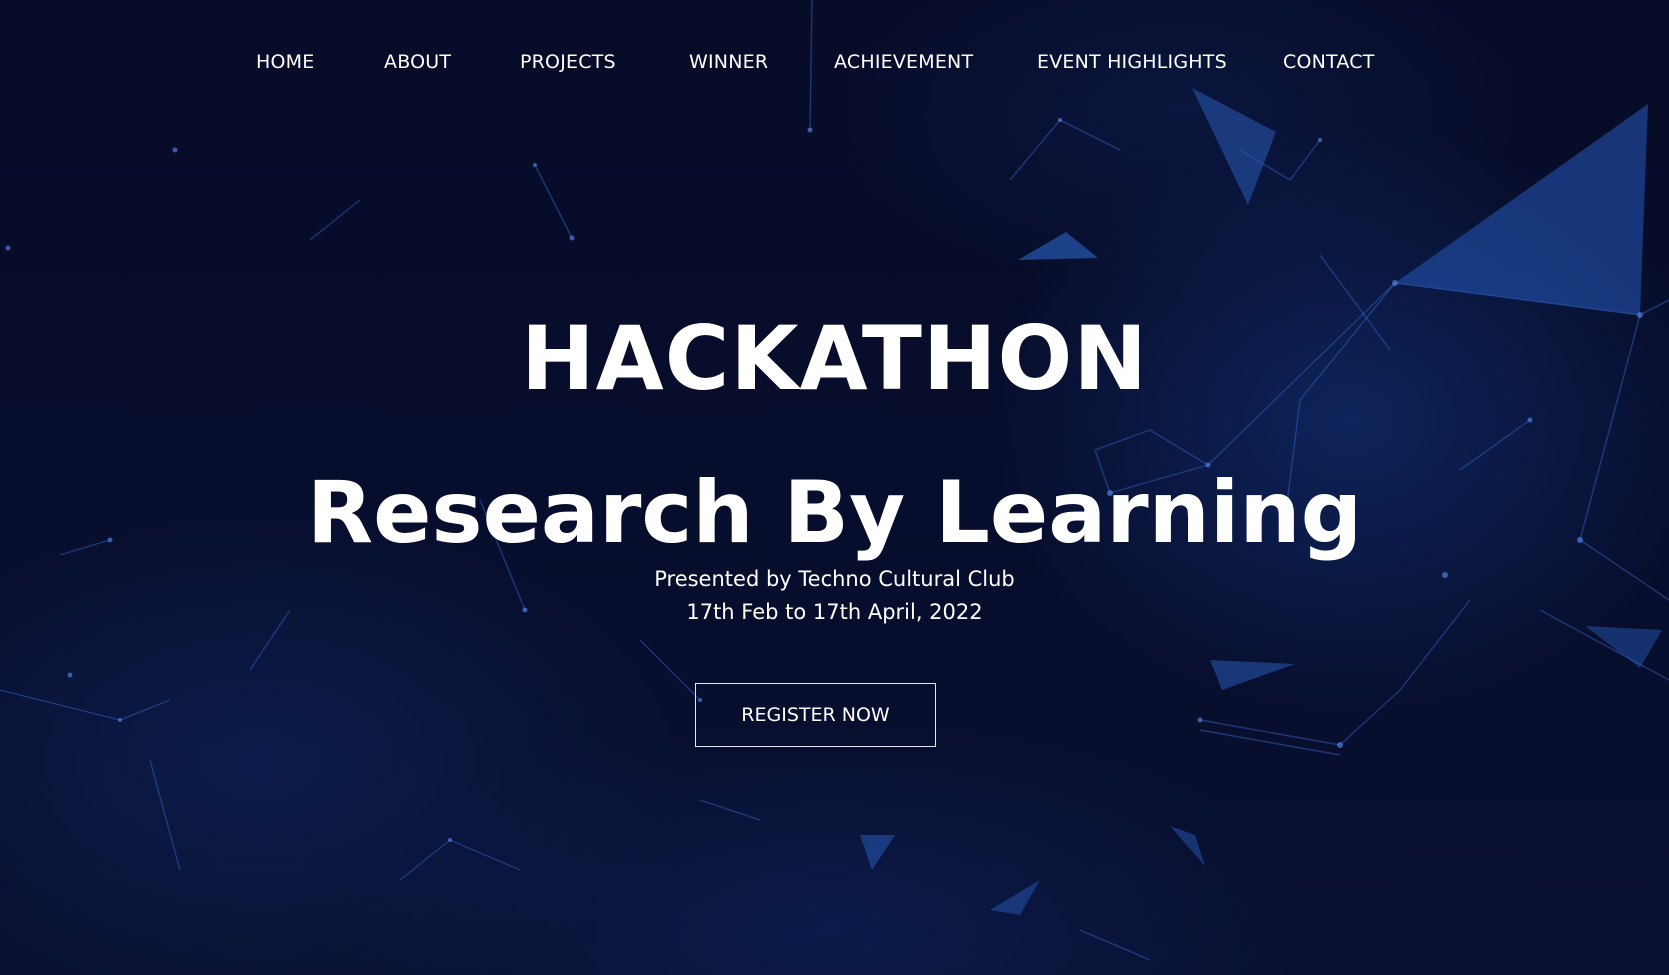 This screenshot has height=975, width=1669. What do you see at coordinates (834, 579) in the screenshot?
I see `presented-by-text: Presented by Techno Cultural Club` at bounding box center [834, 579].